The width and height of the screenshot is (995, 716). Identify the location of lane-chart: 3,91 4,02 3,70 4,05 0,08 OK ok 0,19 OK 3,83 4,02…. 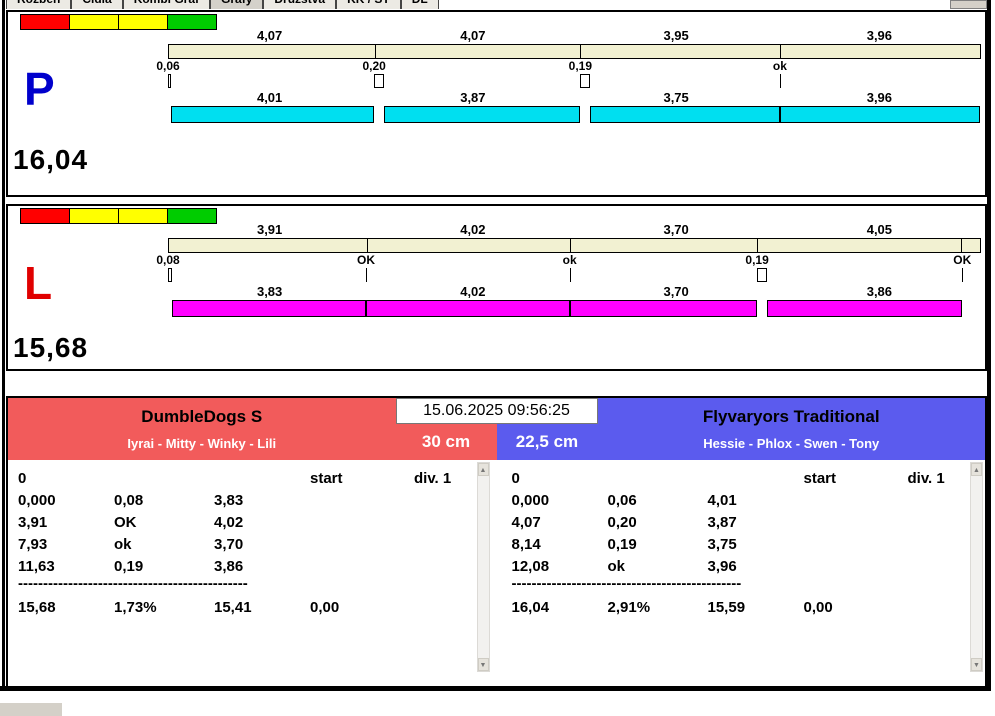
(568, 270).